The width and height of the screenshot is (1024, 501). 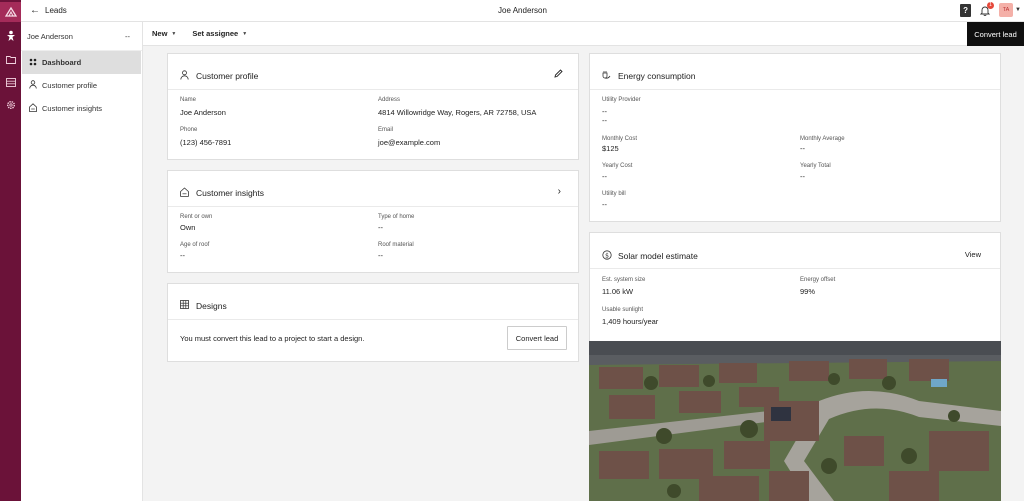 What do you see at coordinates (409, 142) in the screenshot?
I see `email-value: joe@example.com` at bounding box center [409, 142].